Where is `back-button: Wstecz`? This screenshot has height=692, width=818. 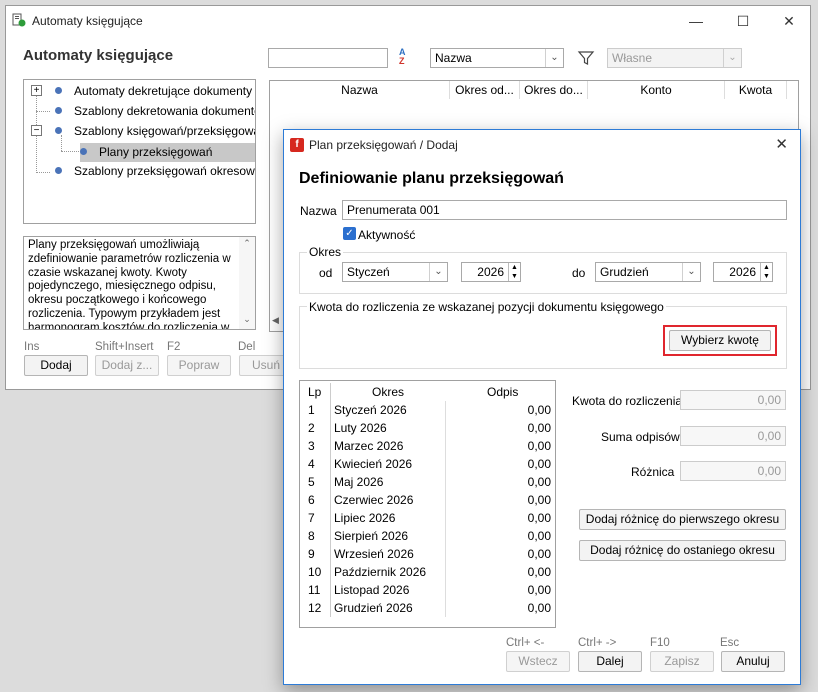 back-button: Wstecz is located at coordinates (538, 661).